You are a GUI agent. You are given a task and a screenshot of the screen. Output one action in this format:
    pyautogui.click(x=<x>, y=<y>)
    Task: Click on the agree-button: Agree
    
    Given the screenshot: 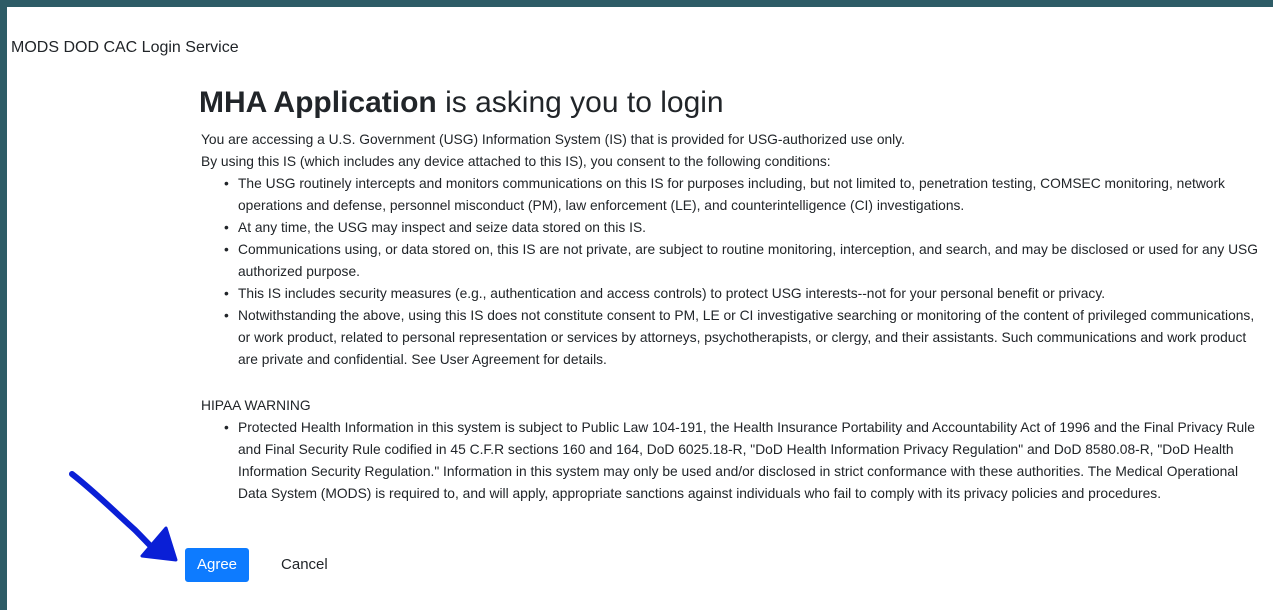 What is the action you would take?
    pyautogui.click(x=217, y=565)
    